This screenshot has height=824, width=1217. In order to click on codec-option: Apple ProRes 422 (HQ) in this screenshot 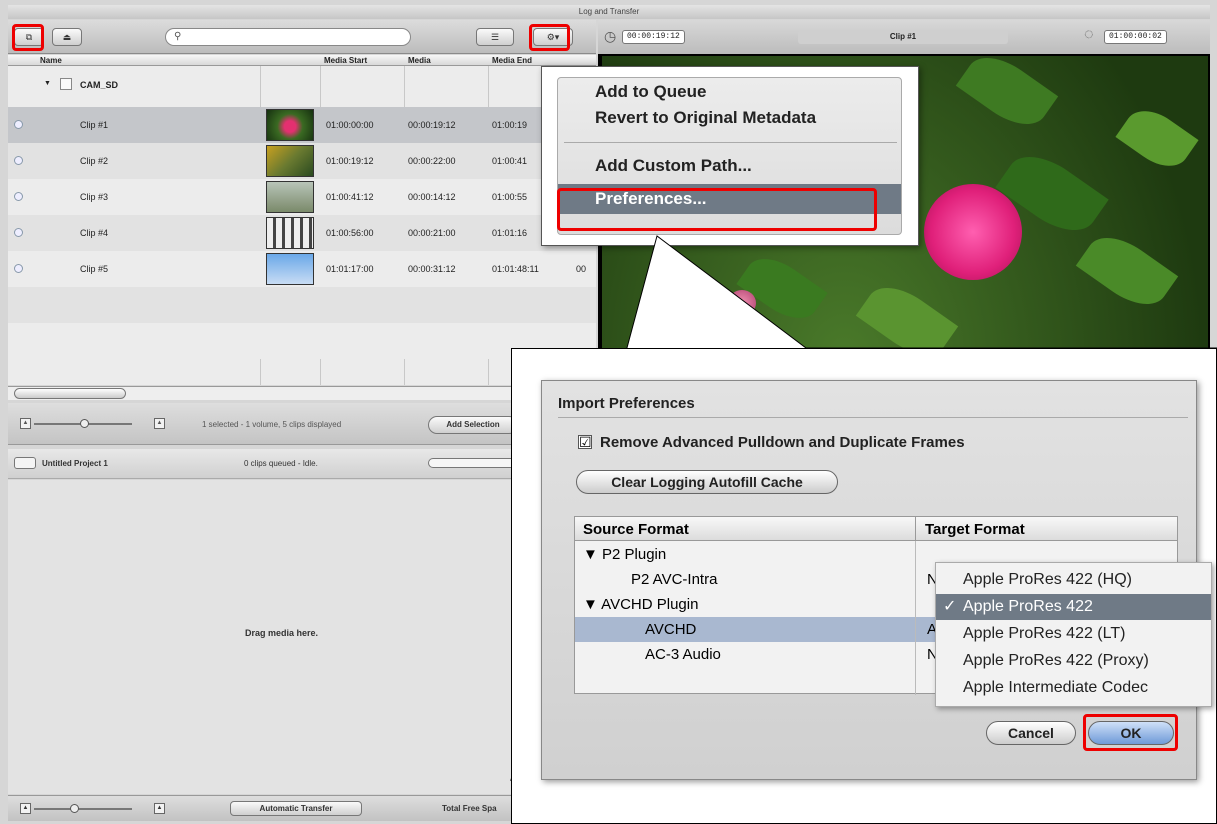, I will do `click(1073, 580)`.